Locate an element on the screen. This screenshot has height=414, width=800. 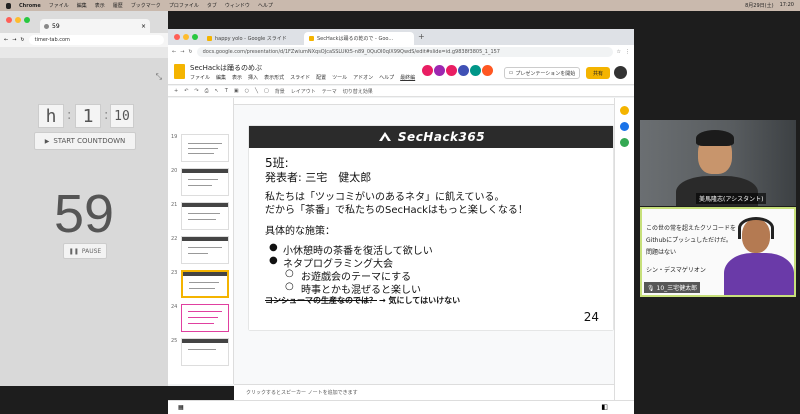
expand-icon: ⤡ is located at coordinates (159, 77).